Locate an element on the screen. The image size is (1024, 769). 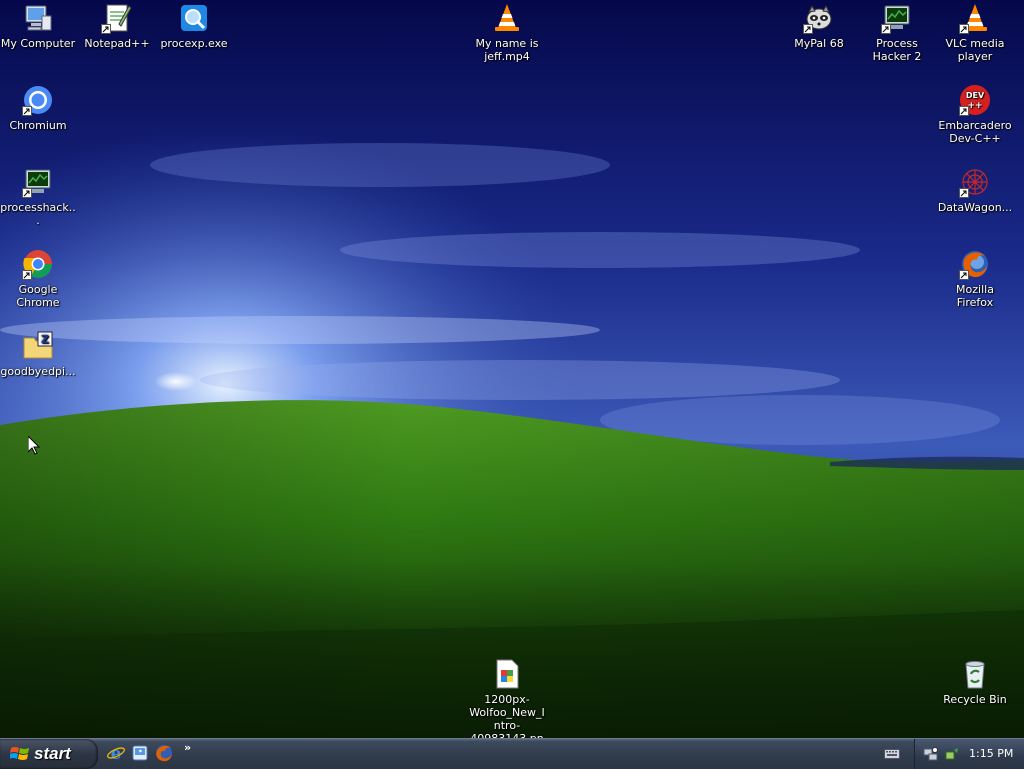
keyboard-indicator-icon is located at coordinates (892, 754).